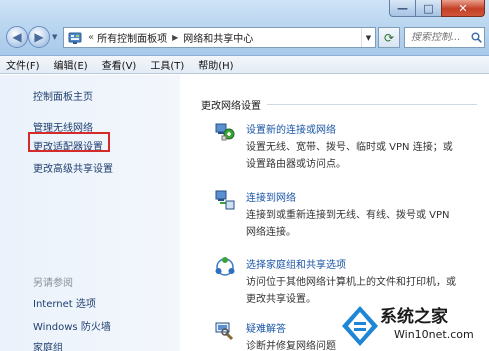 The image size is (489, 351). Describe the element at coordinates (361, 156) in the screenshot. I see `task-setup-connection-desc: 设置无线、宽带、拨号、临时或 VPN 连接；或 设置路由器或访问点。` at that location.